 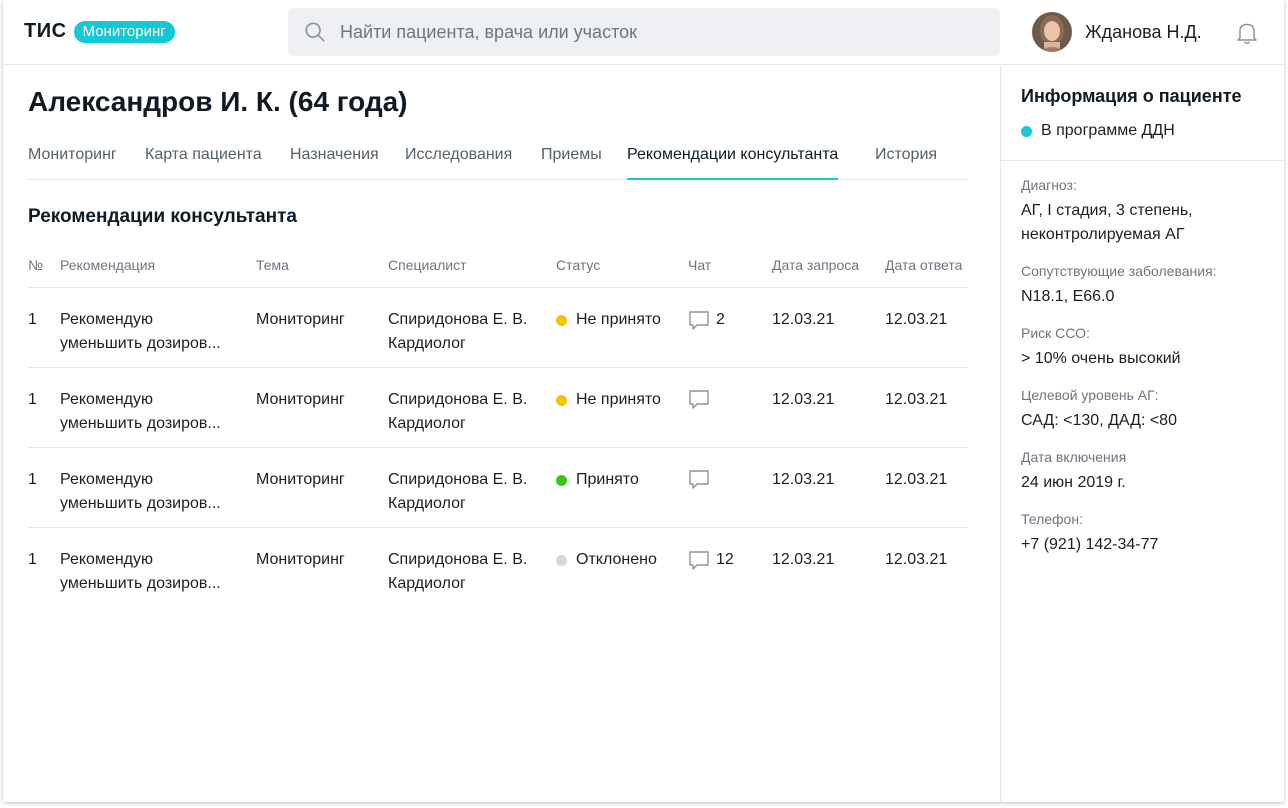 I want to click on logo-text: ТИС, so click(x=45, y=31).